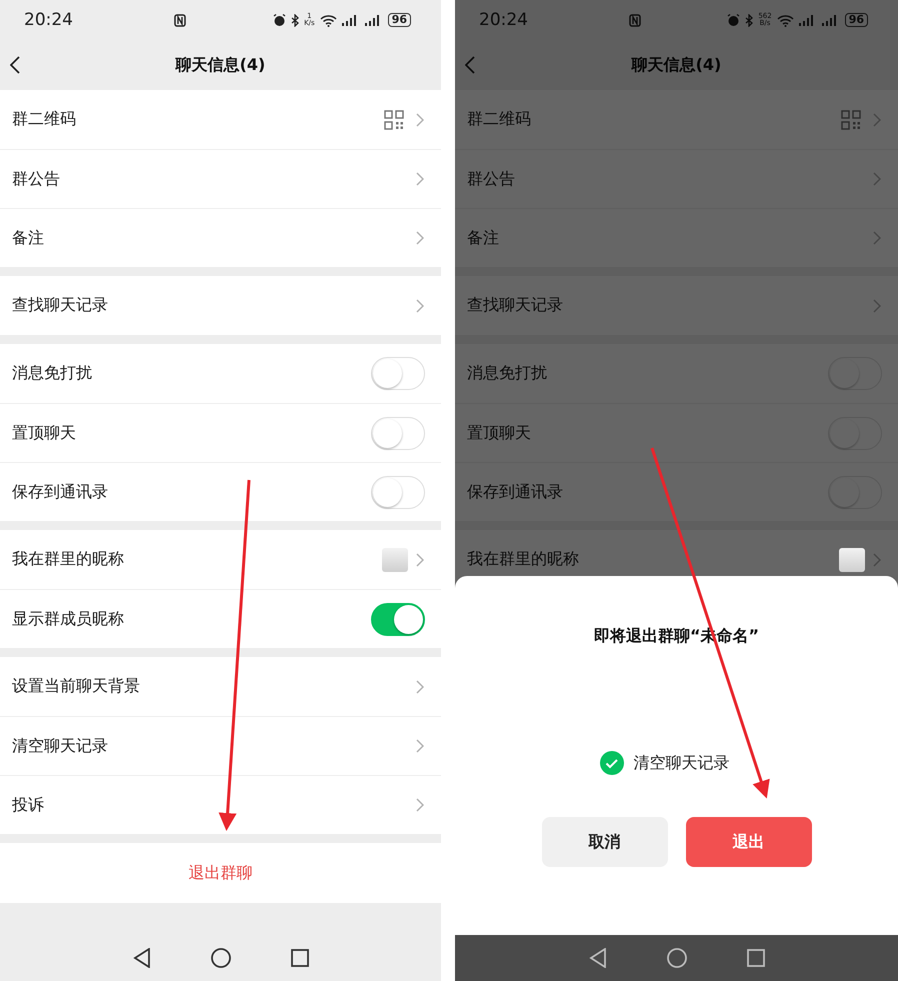 This screenshot has width=898, height=981. I want to click on settings-row: 设置当前聊天背景, so click(220, 686).